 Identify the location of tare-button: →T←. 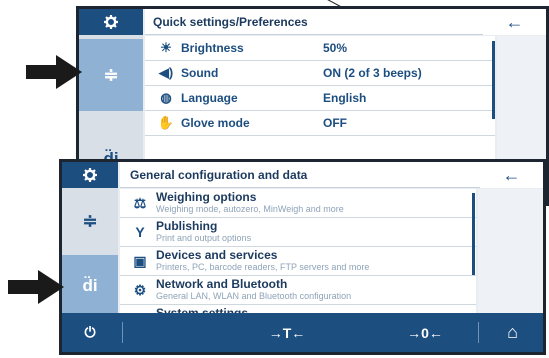
(287, 332).